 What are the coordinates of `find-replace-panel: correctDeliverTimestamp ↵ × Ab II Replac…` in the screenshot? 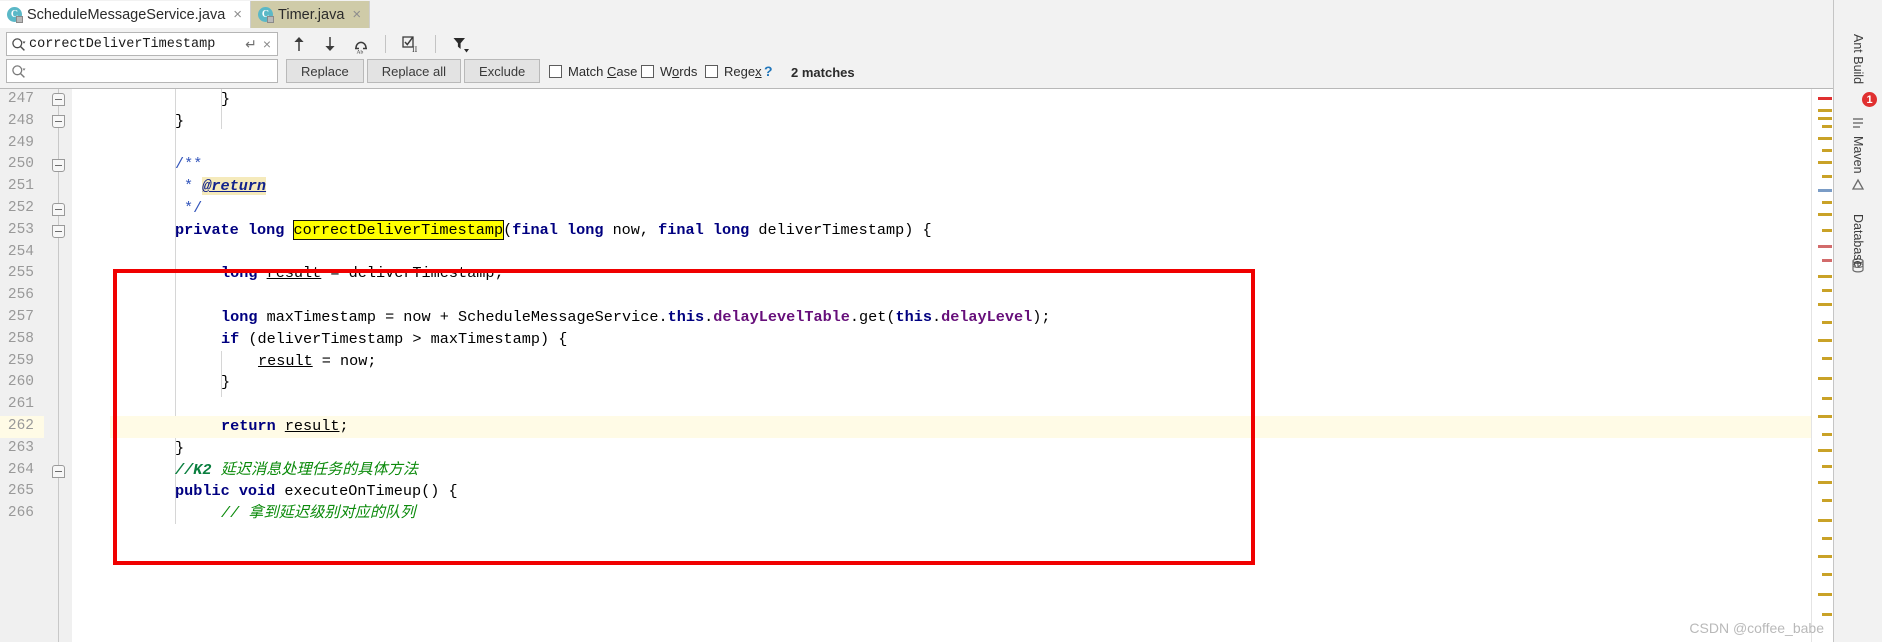 It's located at (941, 67).